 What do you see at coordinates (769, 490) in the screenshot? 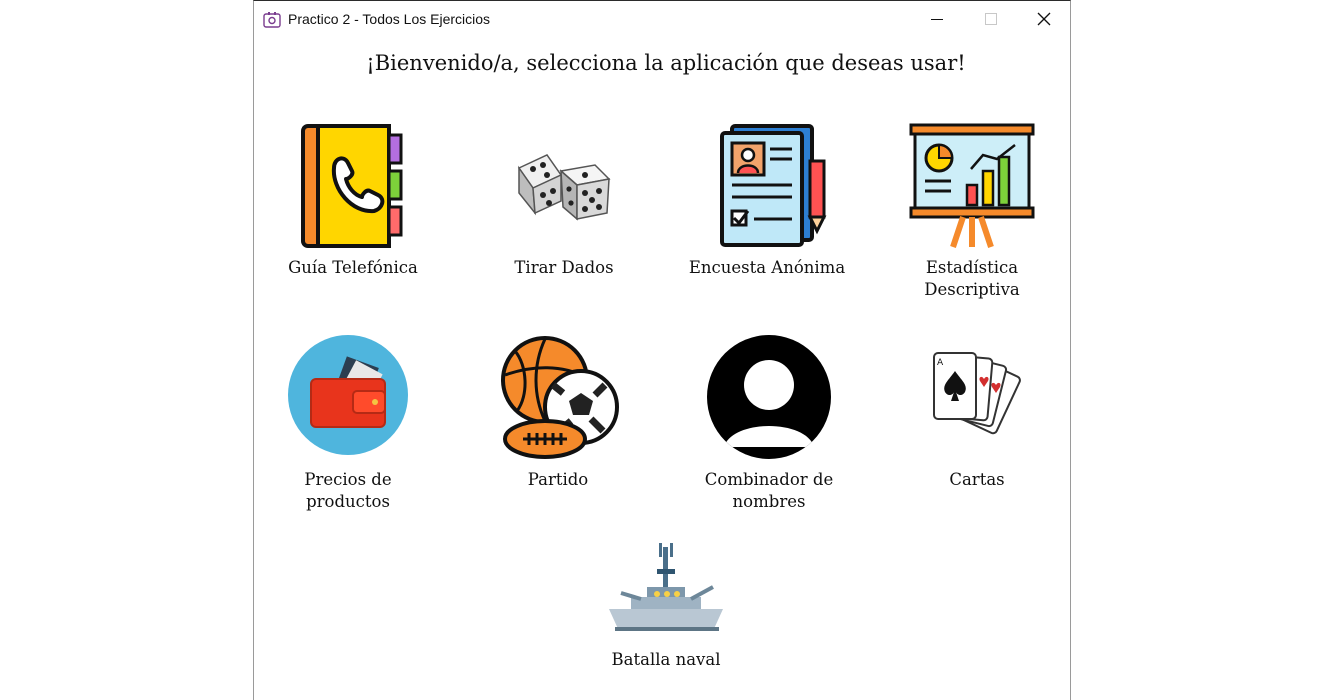
I see `app-label: Combinador de nombres` at bounding box center [769, 490].